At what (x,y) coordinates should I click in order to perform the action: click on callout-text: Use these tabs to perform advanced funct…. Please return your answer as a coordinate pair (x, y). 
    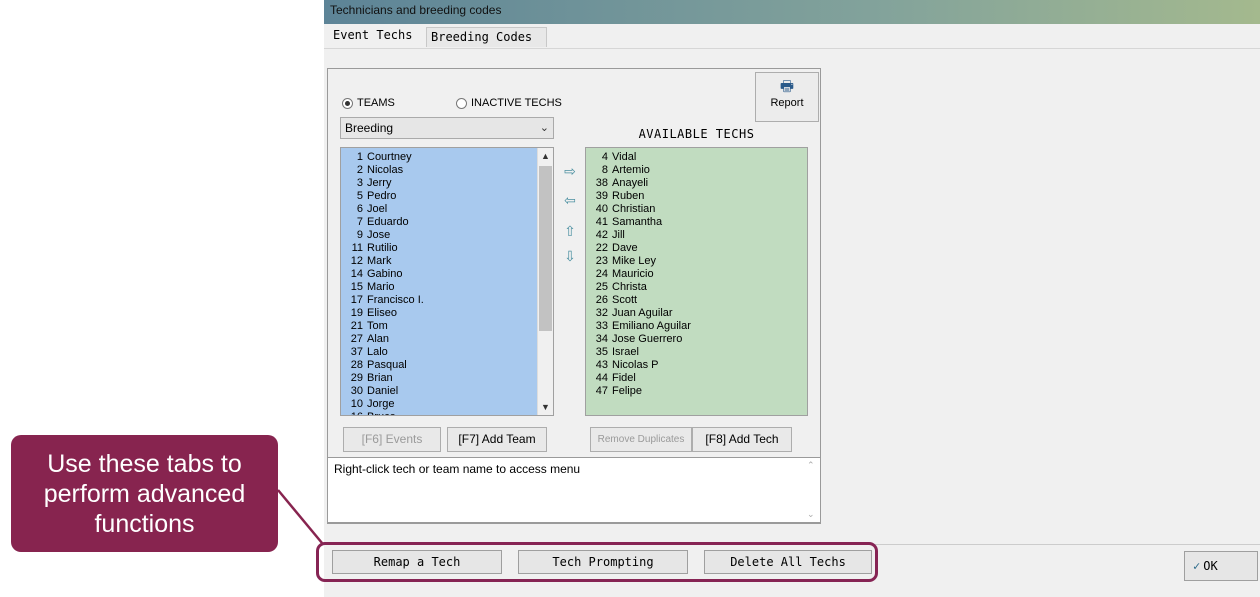
    Looking at the image, I should click on (144, 493).